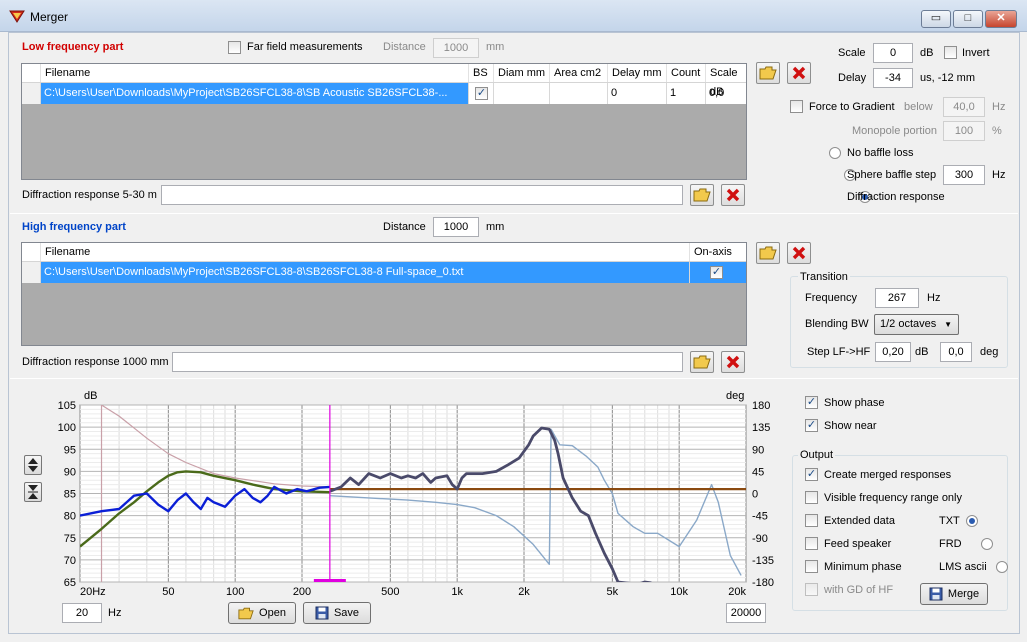  I want to click on no-baffle-radio, so click(835, 153).